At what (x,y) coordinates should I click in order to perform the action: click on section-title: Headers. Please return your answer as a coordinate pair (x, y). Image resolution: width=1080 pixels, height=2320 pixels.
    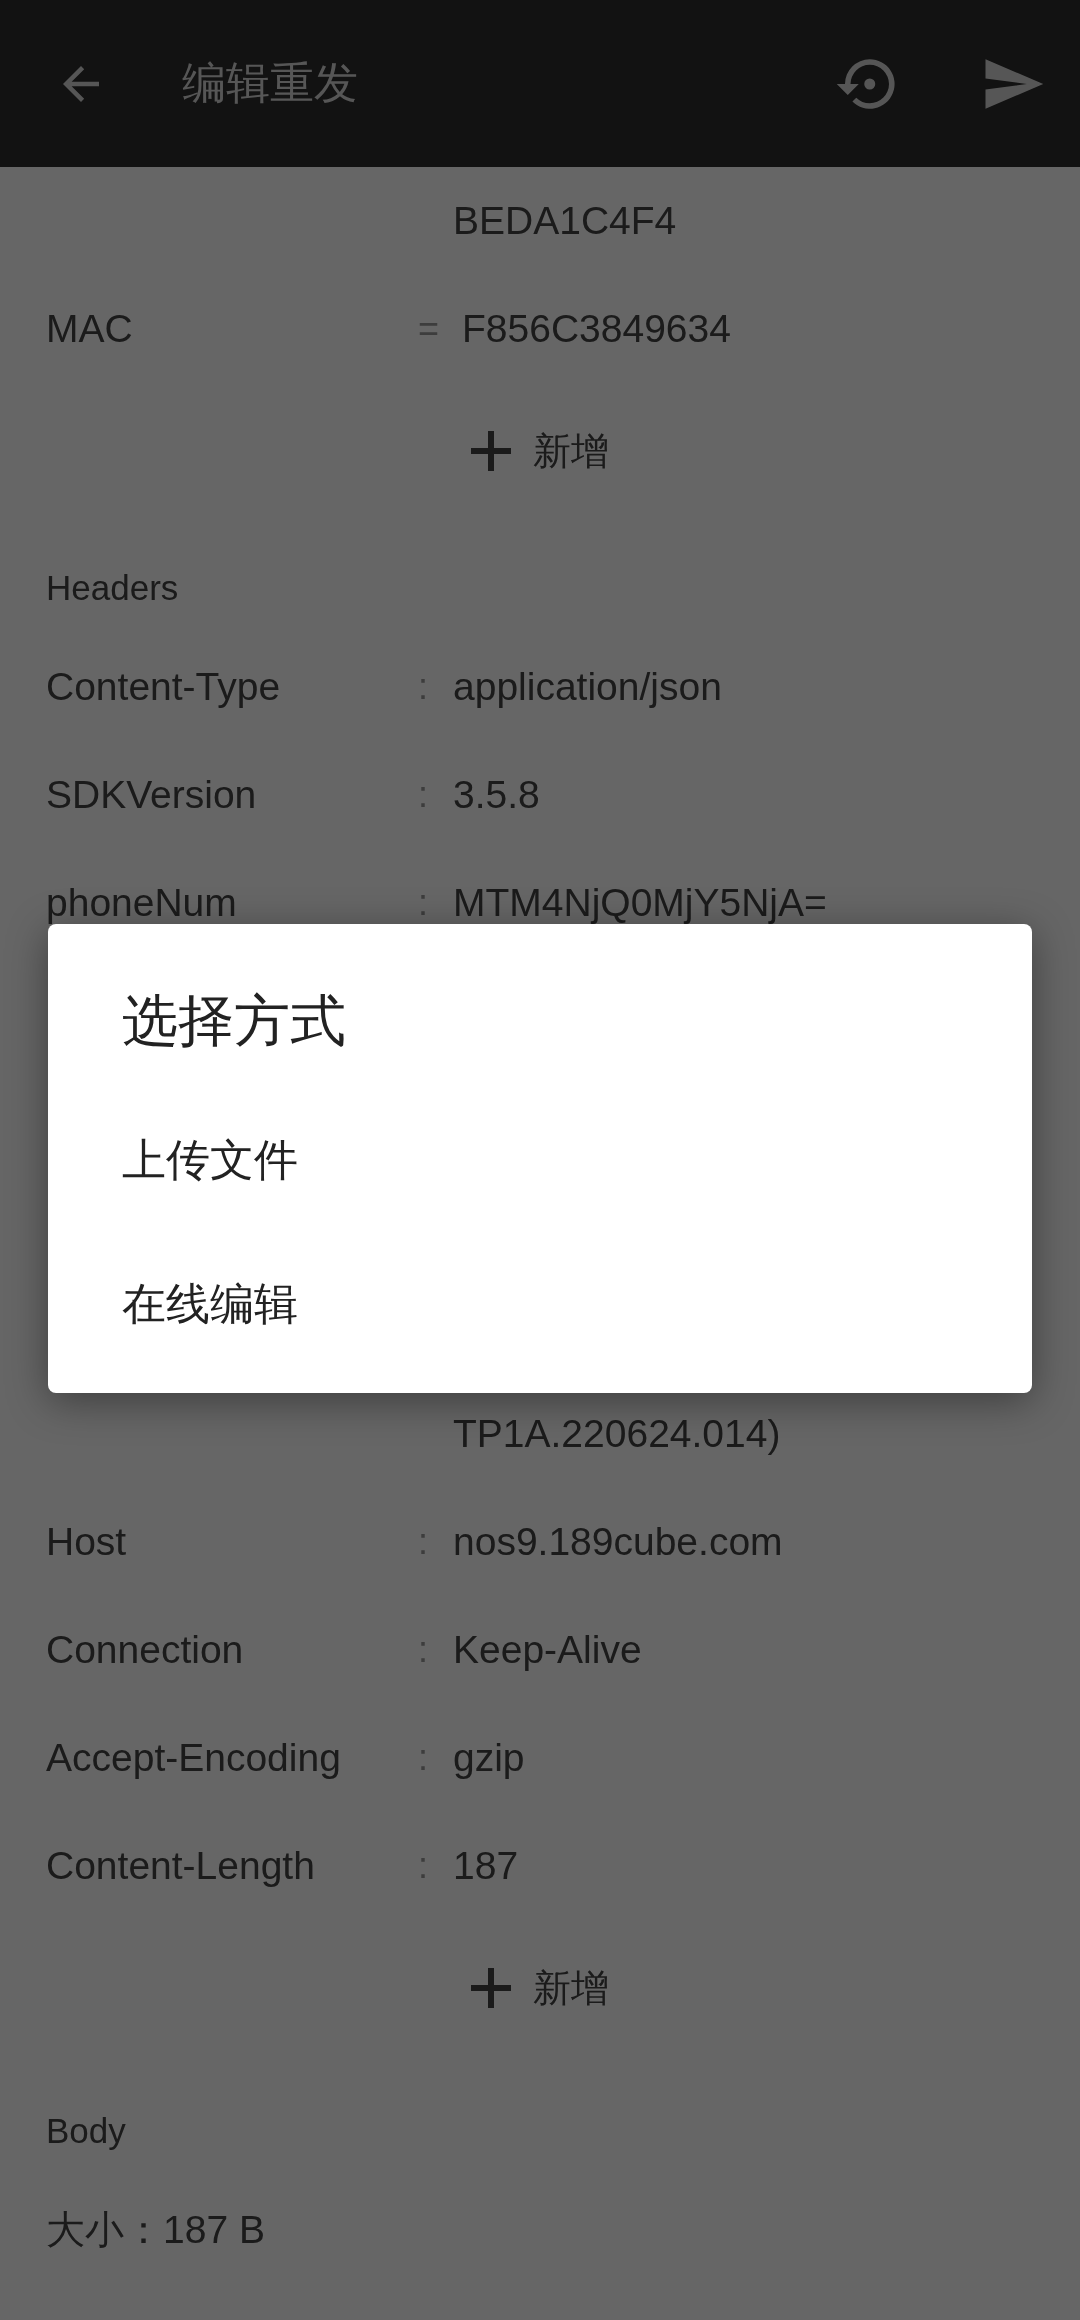
    Looking at the image, I should click on (112, 588).